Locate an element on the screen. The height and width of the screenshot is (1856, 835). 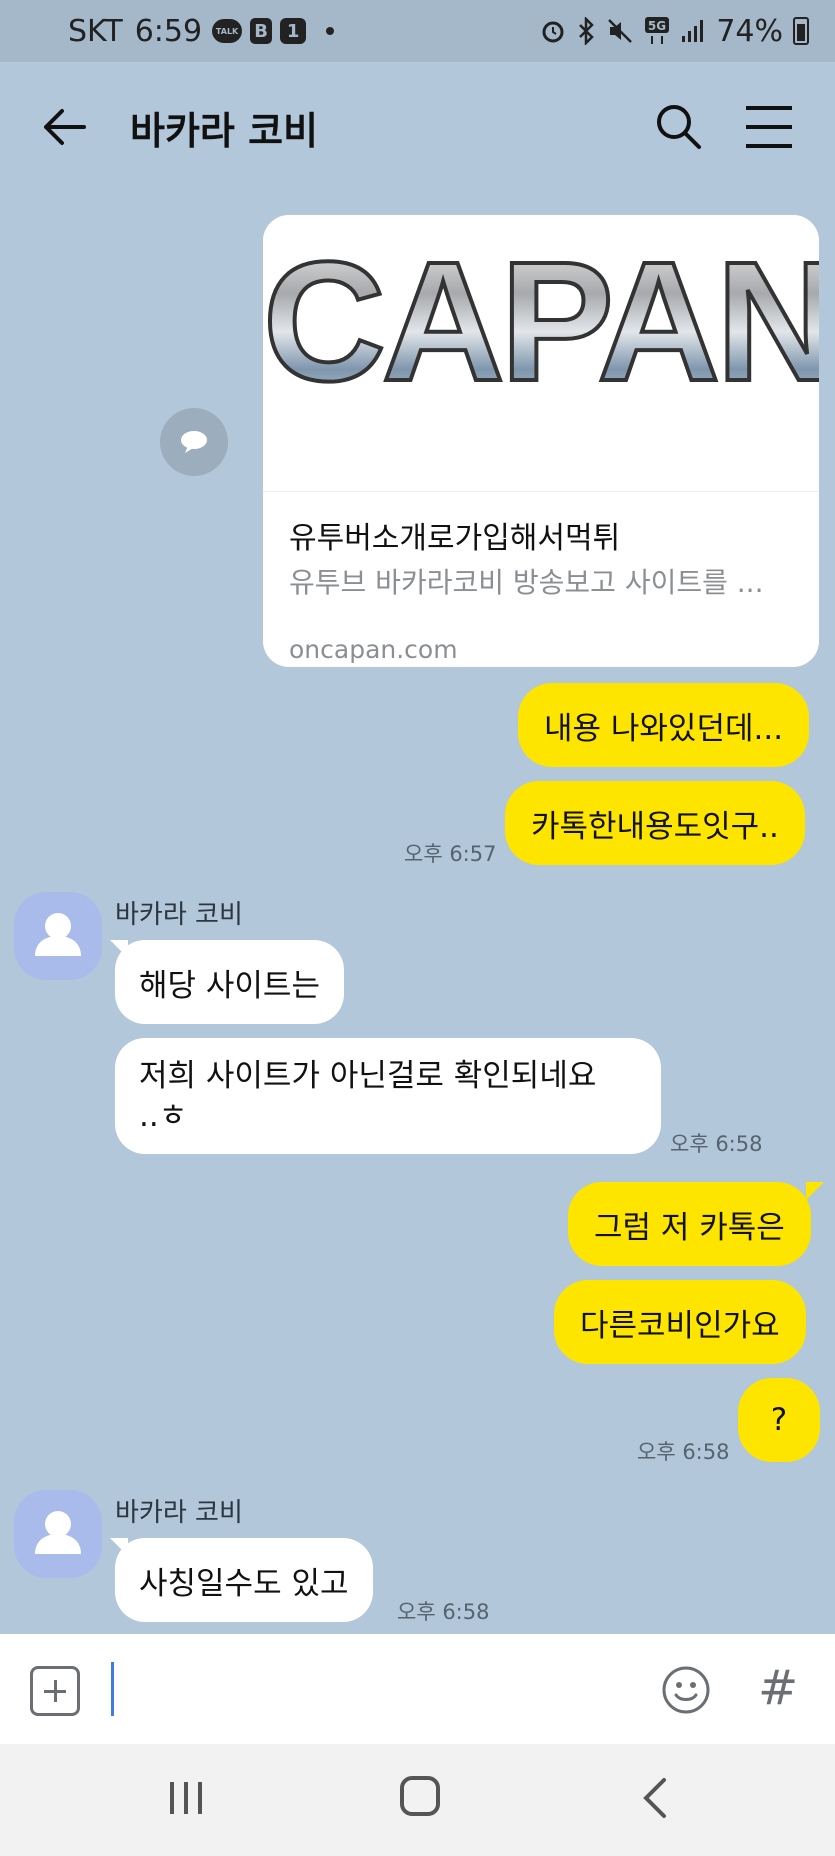
back-arrow-icon is located at coordinates (65, 127).